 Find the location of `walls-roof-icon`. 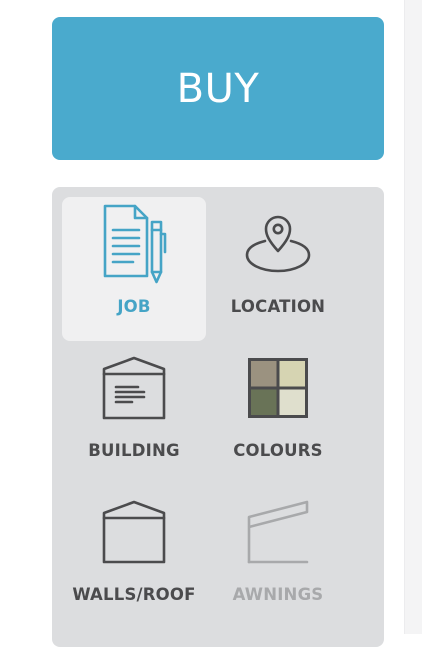

walls-roof-icon is located at coordinates (134, 532).